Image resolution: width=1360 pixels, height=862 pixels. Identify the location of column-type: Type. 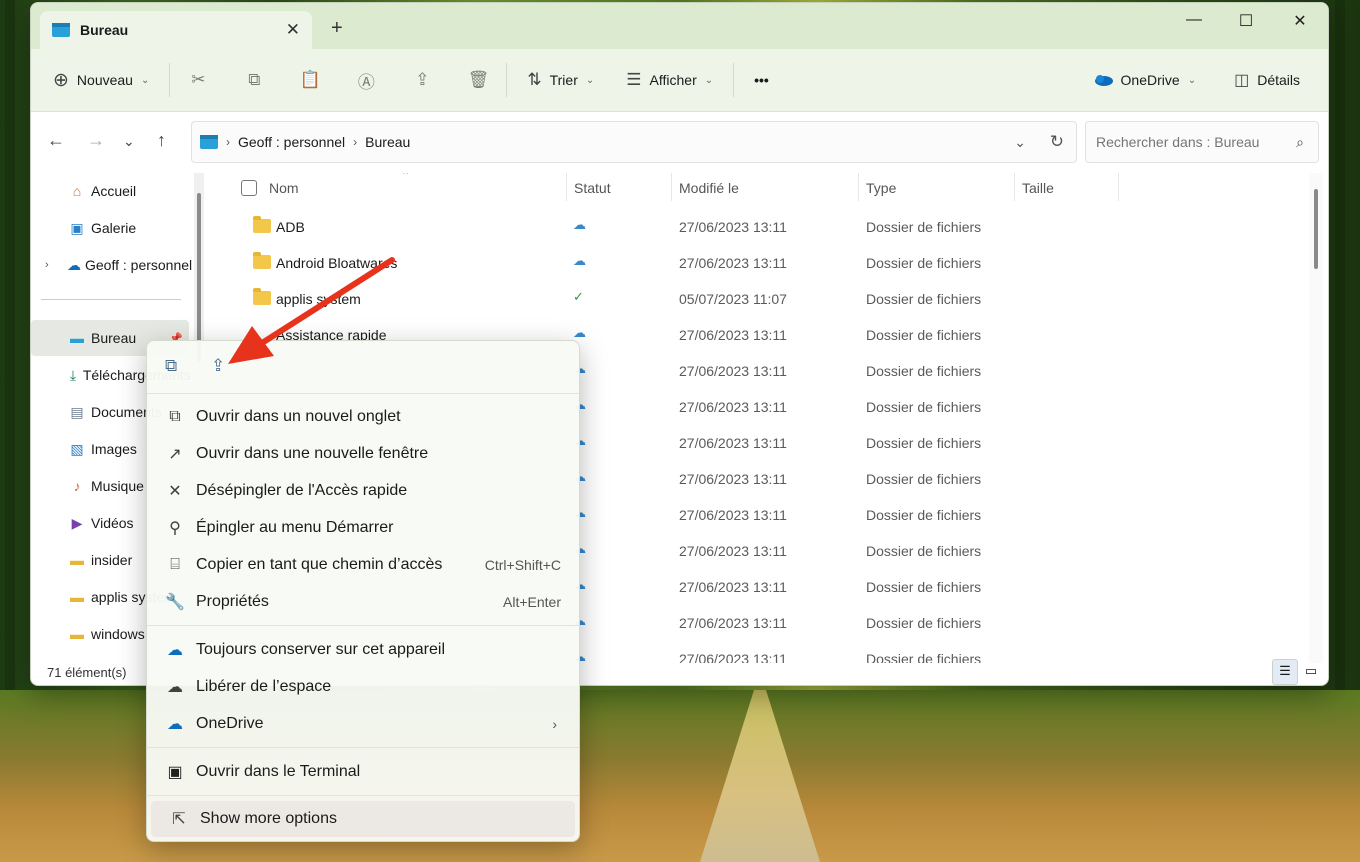
(881, 188).